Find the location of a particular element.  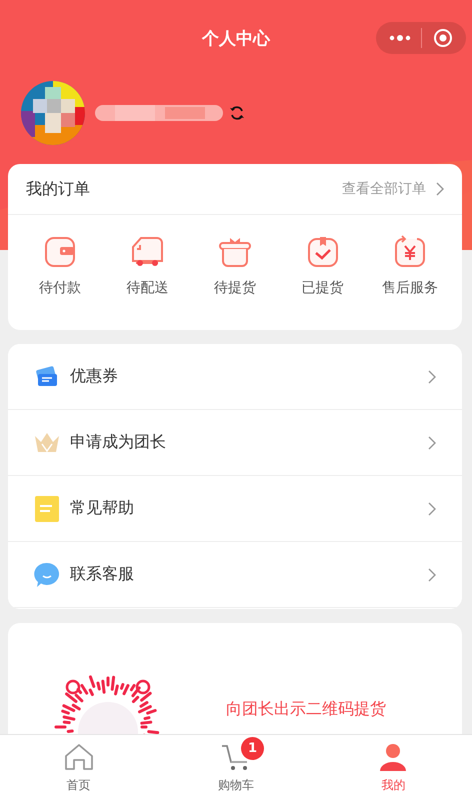

pickup-hint: 向团长出示二维码提货 is located at coordinates (306, 709).